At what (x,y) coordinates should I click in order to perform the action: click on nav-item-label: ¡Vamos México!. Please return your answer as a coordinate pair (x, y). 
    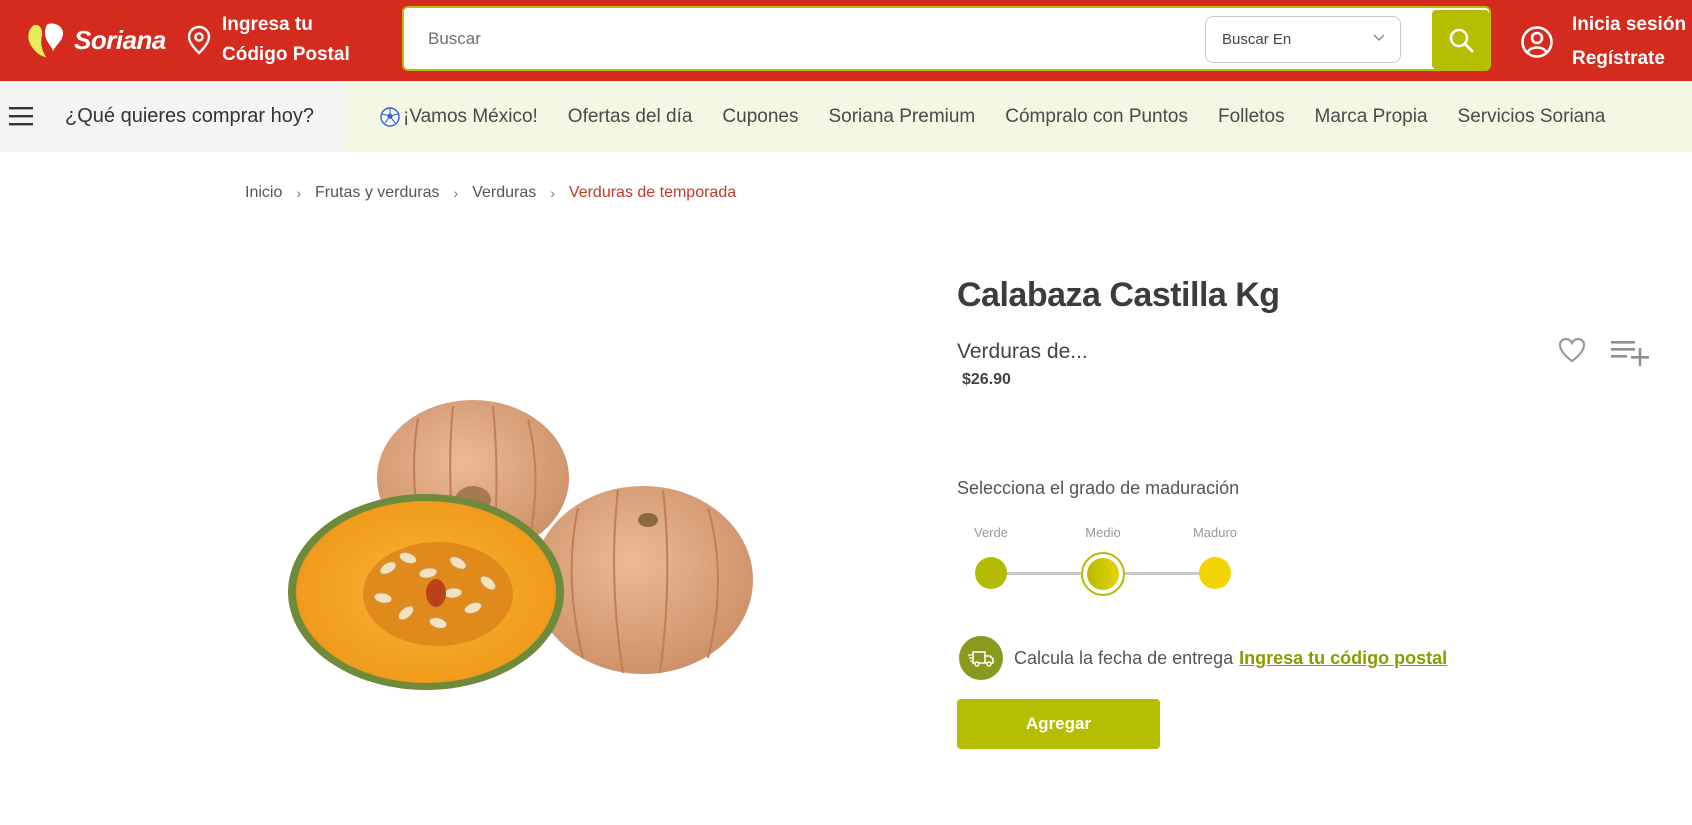
    Looking at the image, I should click on (470, 116).